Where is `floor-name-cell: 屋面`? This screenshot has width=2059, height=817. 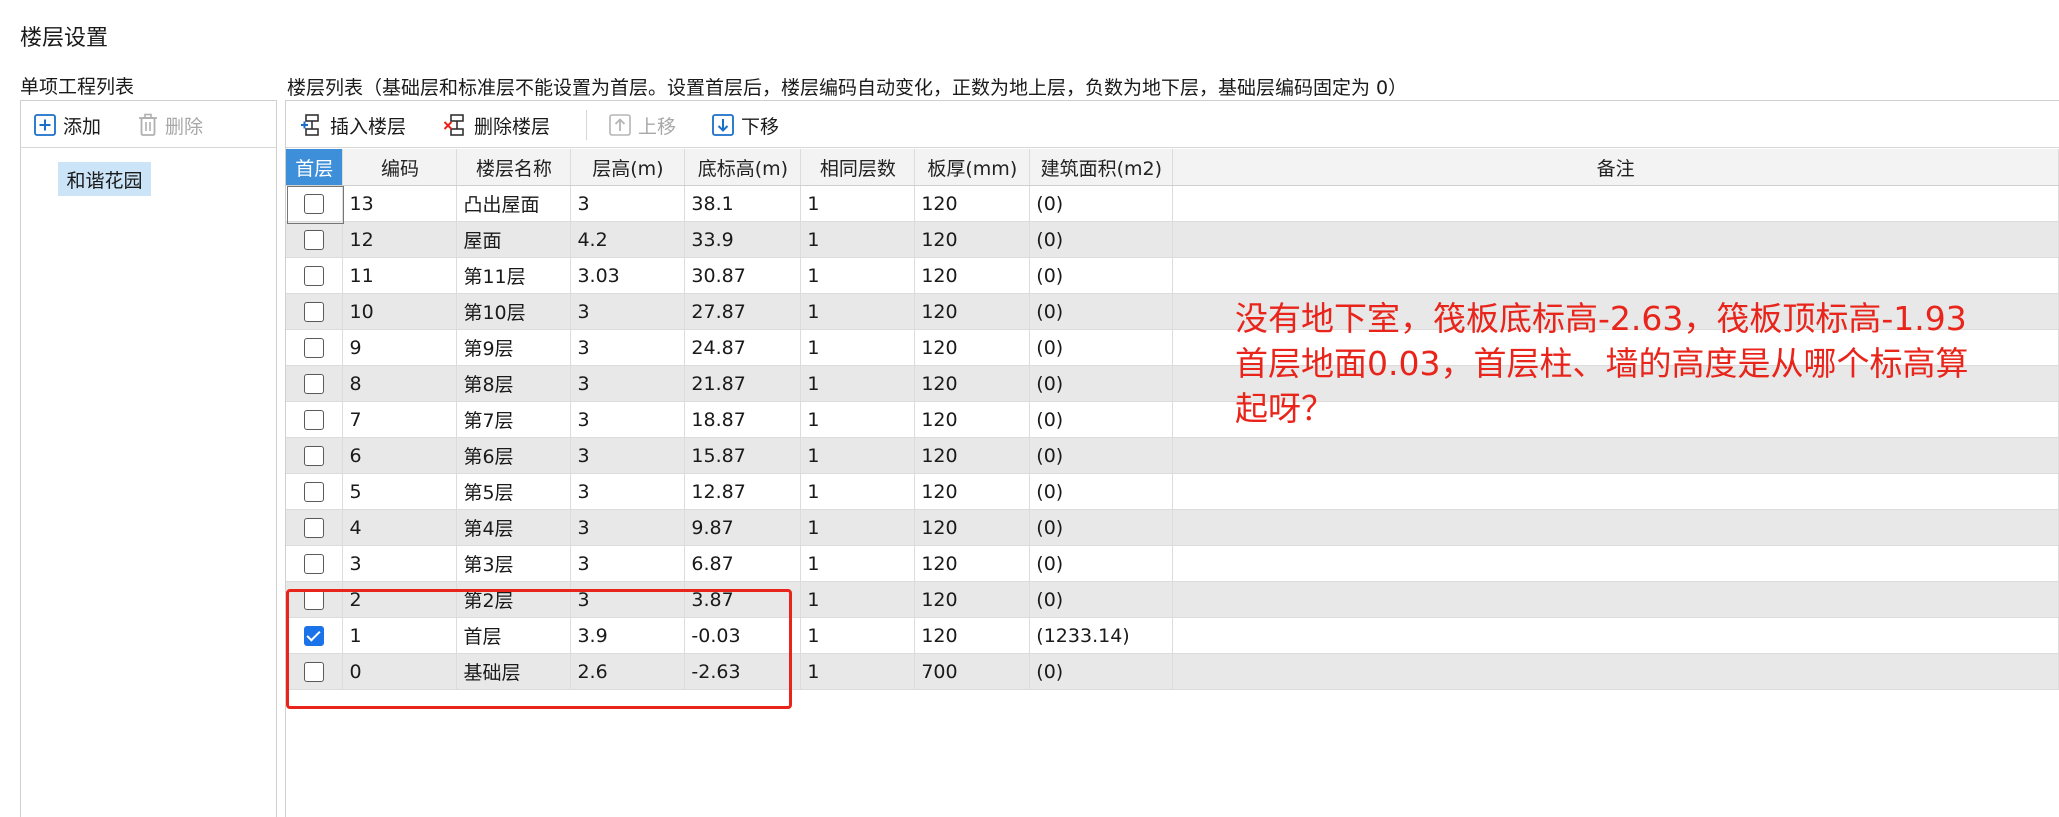 floor-name-cell: 屋面 is located at coordinates (514, 239).